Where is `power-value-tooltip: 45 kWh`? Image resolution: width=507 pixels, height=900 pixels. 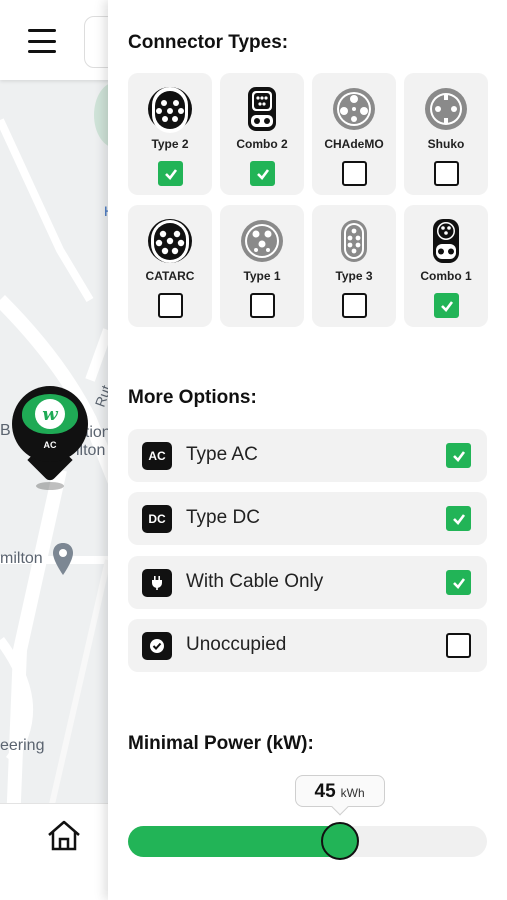
power-value-tooltip: 45 kWh is located at coordinates (339, 791).